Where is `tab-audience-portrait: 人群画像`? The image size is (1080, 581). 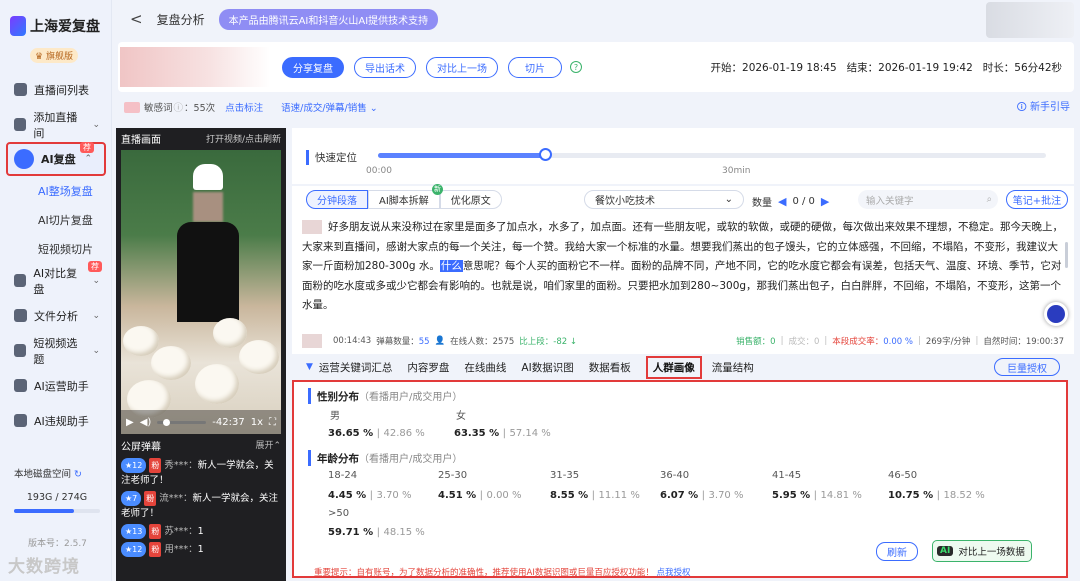
tab-audience-portrait: 人群画像 is located at coordinates (673, 367).